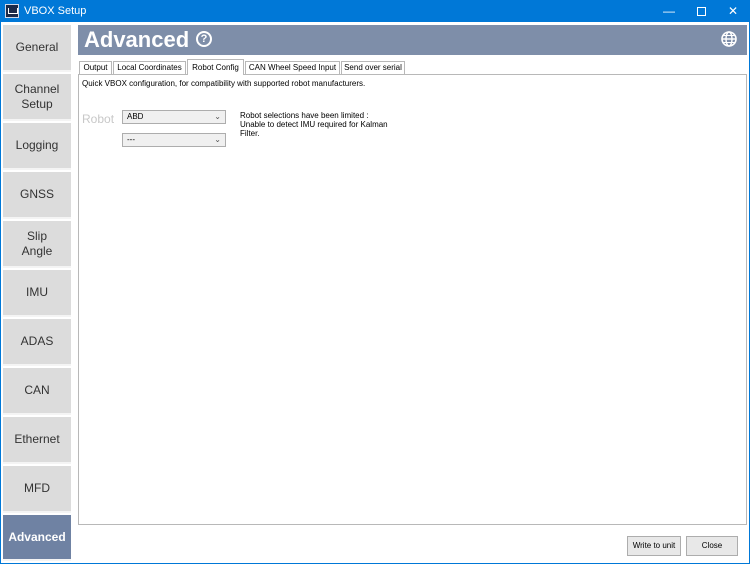 The image size is (750, 564). Describe the element at coordinates (204, 39) in the screenshot. I see `help-icon: ?` at that location.